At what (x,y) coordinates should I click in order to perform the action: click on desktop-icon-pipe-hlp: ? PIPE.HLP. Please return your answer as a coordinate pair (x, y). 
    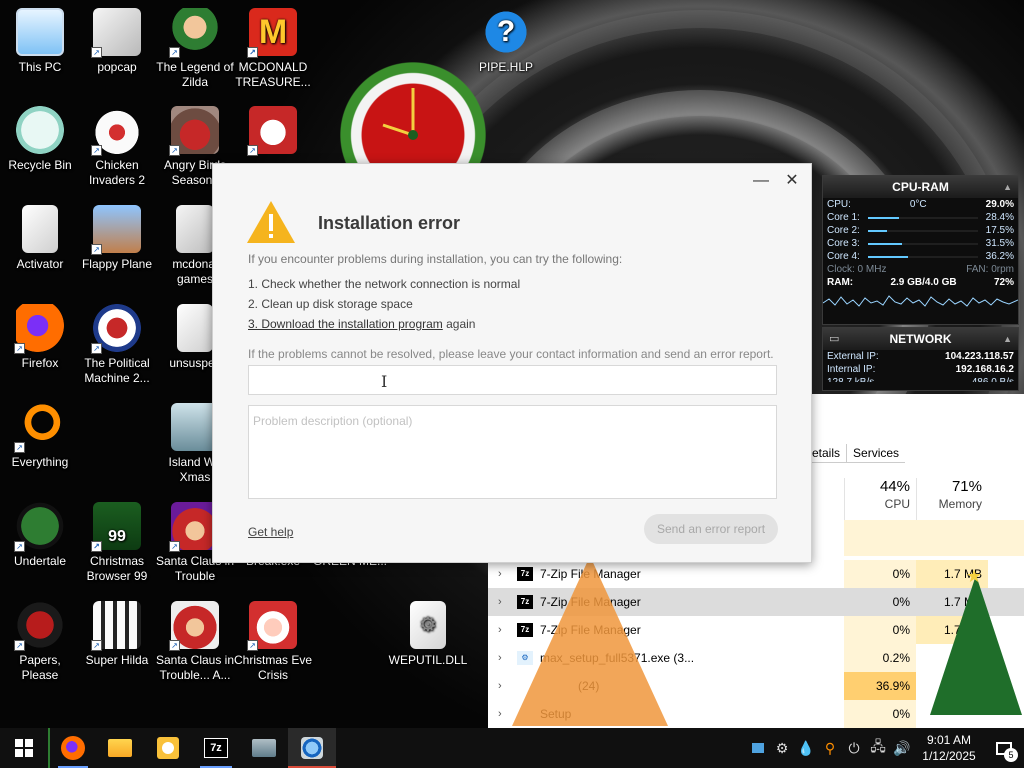
    Looking at the image, I should click on (506, 41).